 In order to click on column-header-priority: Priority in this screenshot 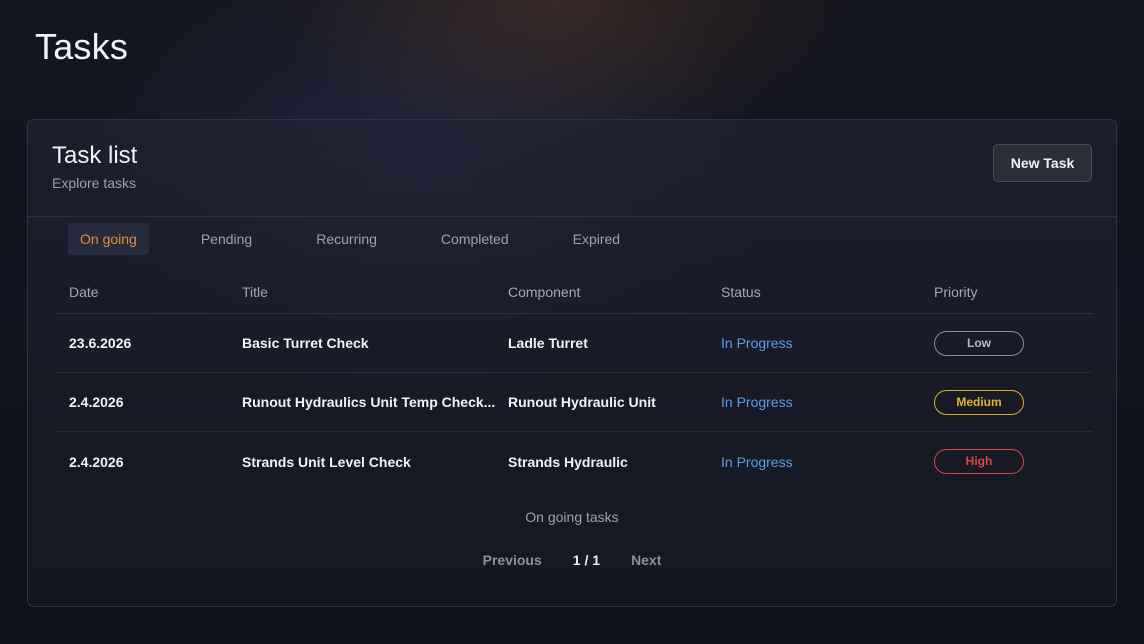, I will do `click(1013, 292)`.